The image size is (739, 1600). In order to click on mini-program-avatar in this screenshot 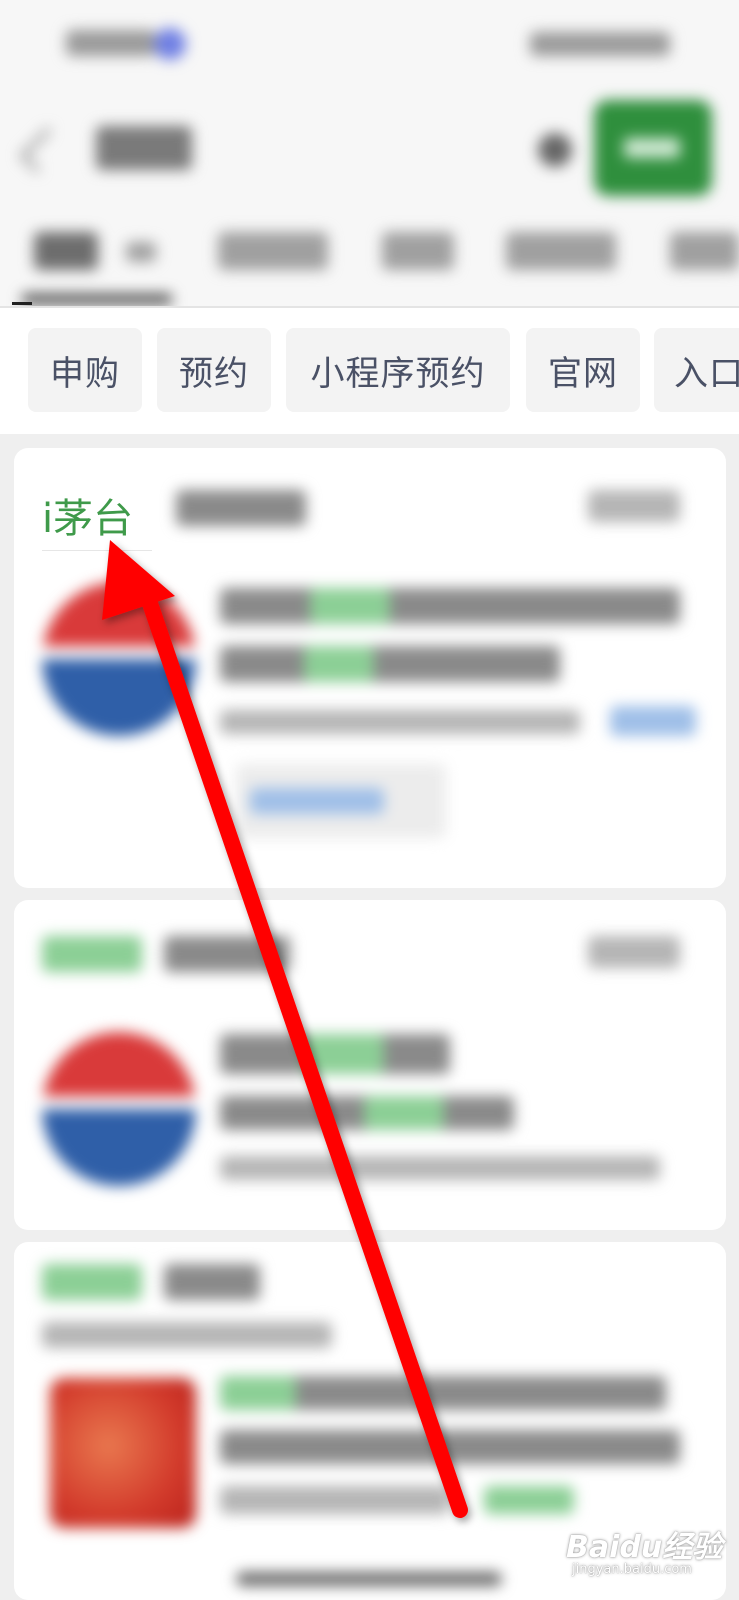, I will do `click(119, 1109)`.